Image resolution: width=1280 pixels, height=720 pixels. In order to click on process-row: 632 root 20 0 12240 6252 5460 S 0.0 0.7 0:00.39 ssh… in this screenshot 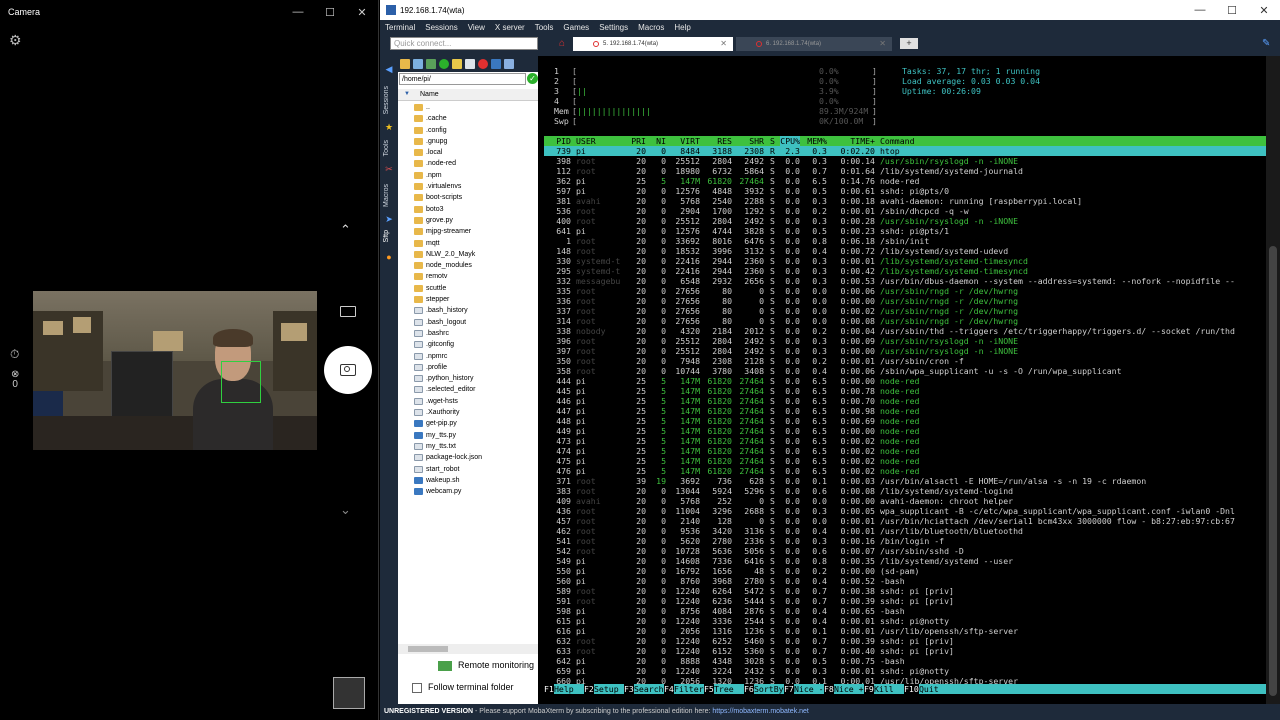, I will do `click(905, 641)`.